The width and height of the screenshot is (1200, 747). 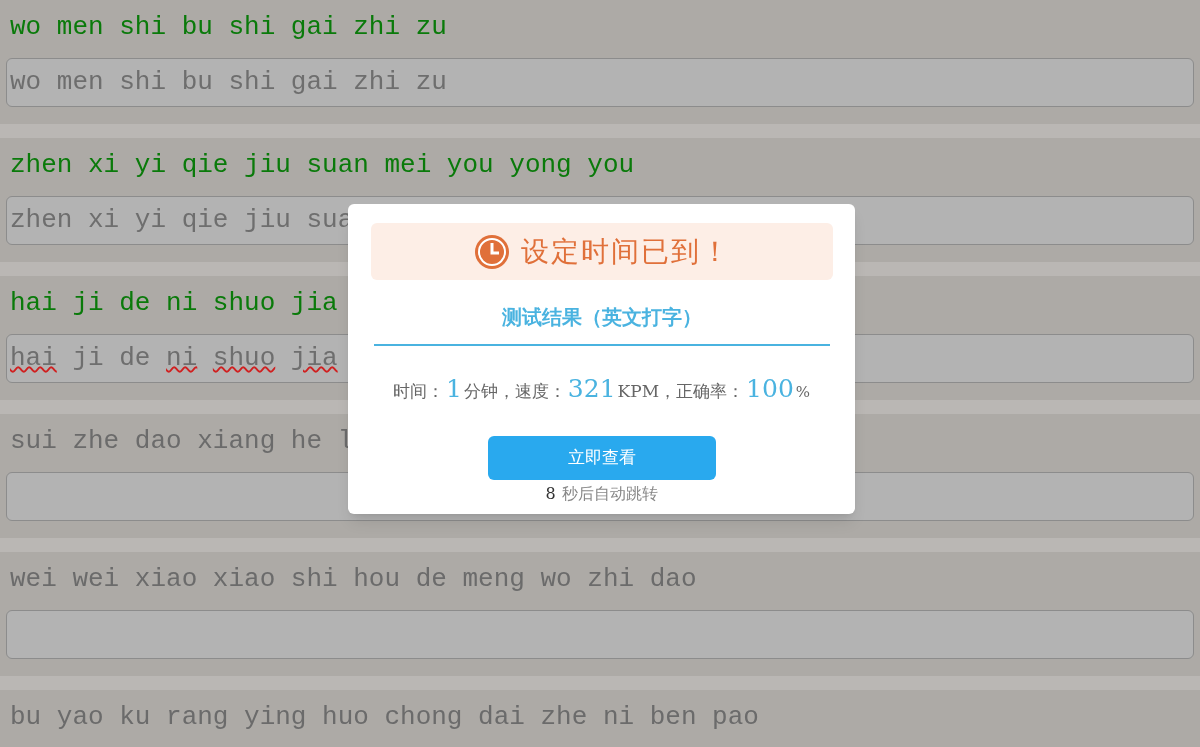 I want to click on prompt-text: bu yao ku rang ying huo chong dai zhe ni ben pao, so click(x=384, y=717).